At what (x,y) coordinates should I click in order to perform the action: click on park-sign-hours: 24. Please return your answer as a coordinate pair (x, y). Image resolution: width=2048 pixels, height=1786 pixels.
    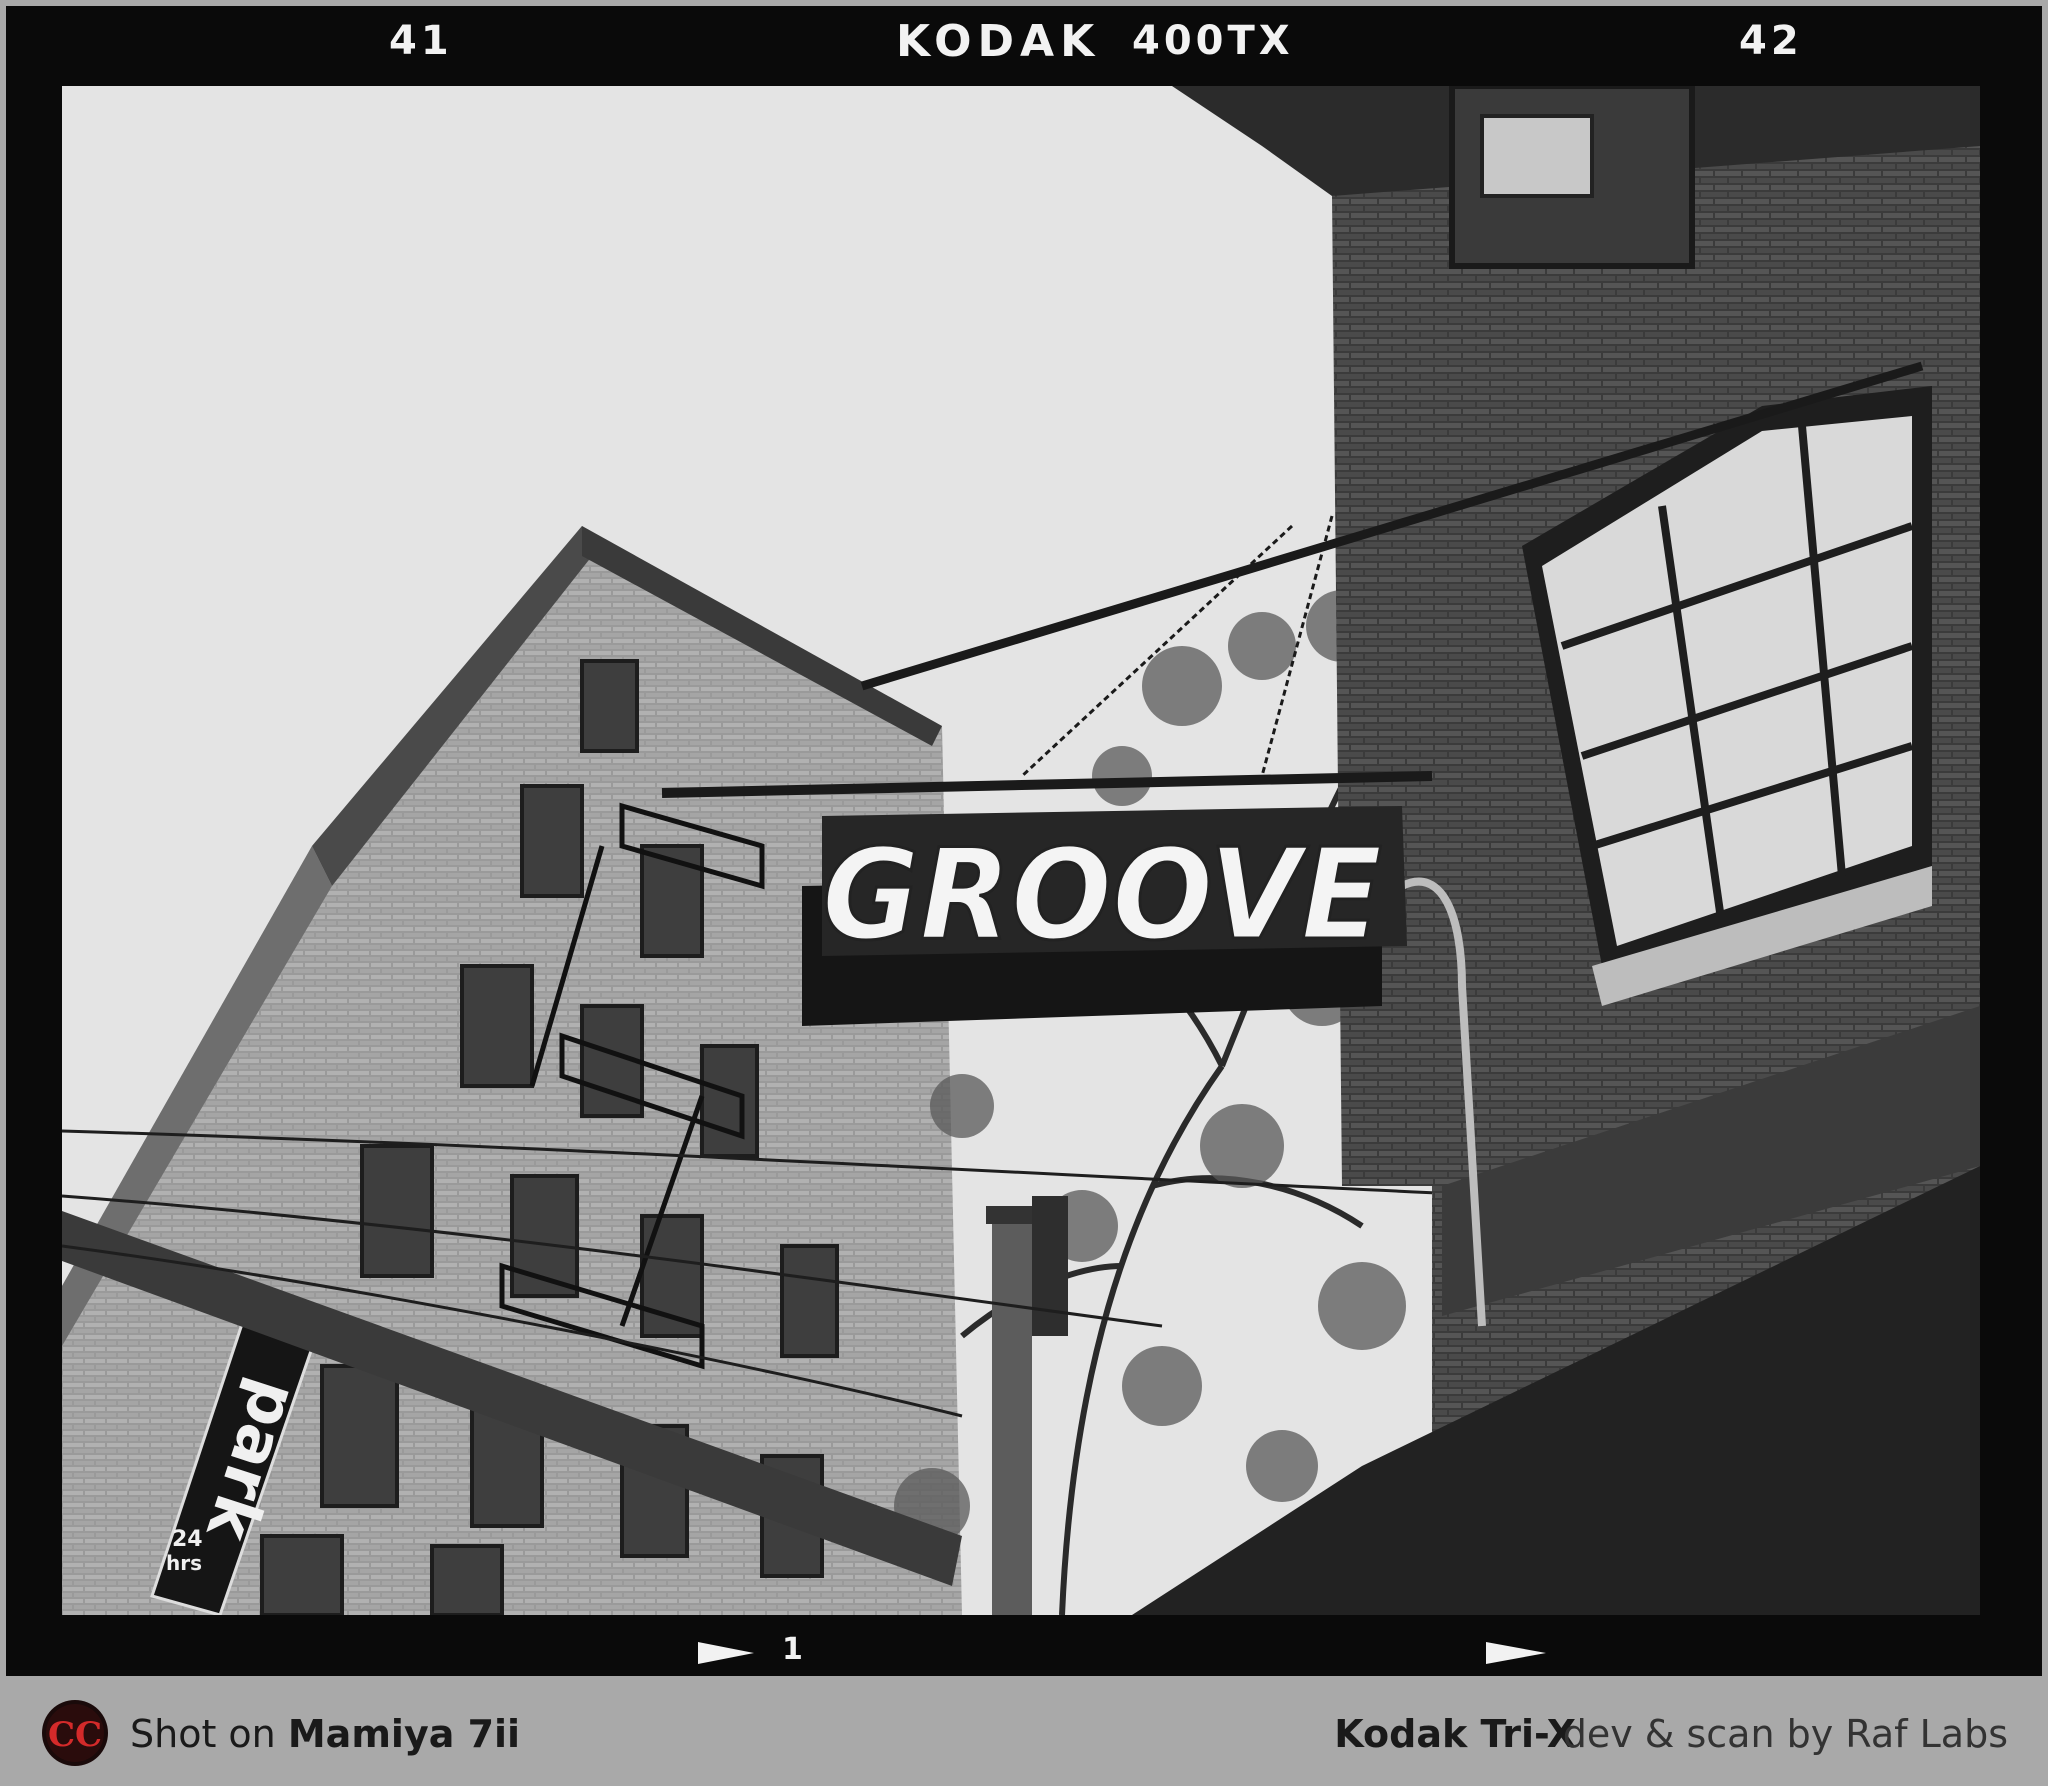
    Looking at the image, I should click on (187, 1539).